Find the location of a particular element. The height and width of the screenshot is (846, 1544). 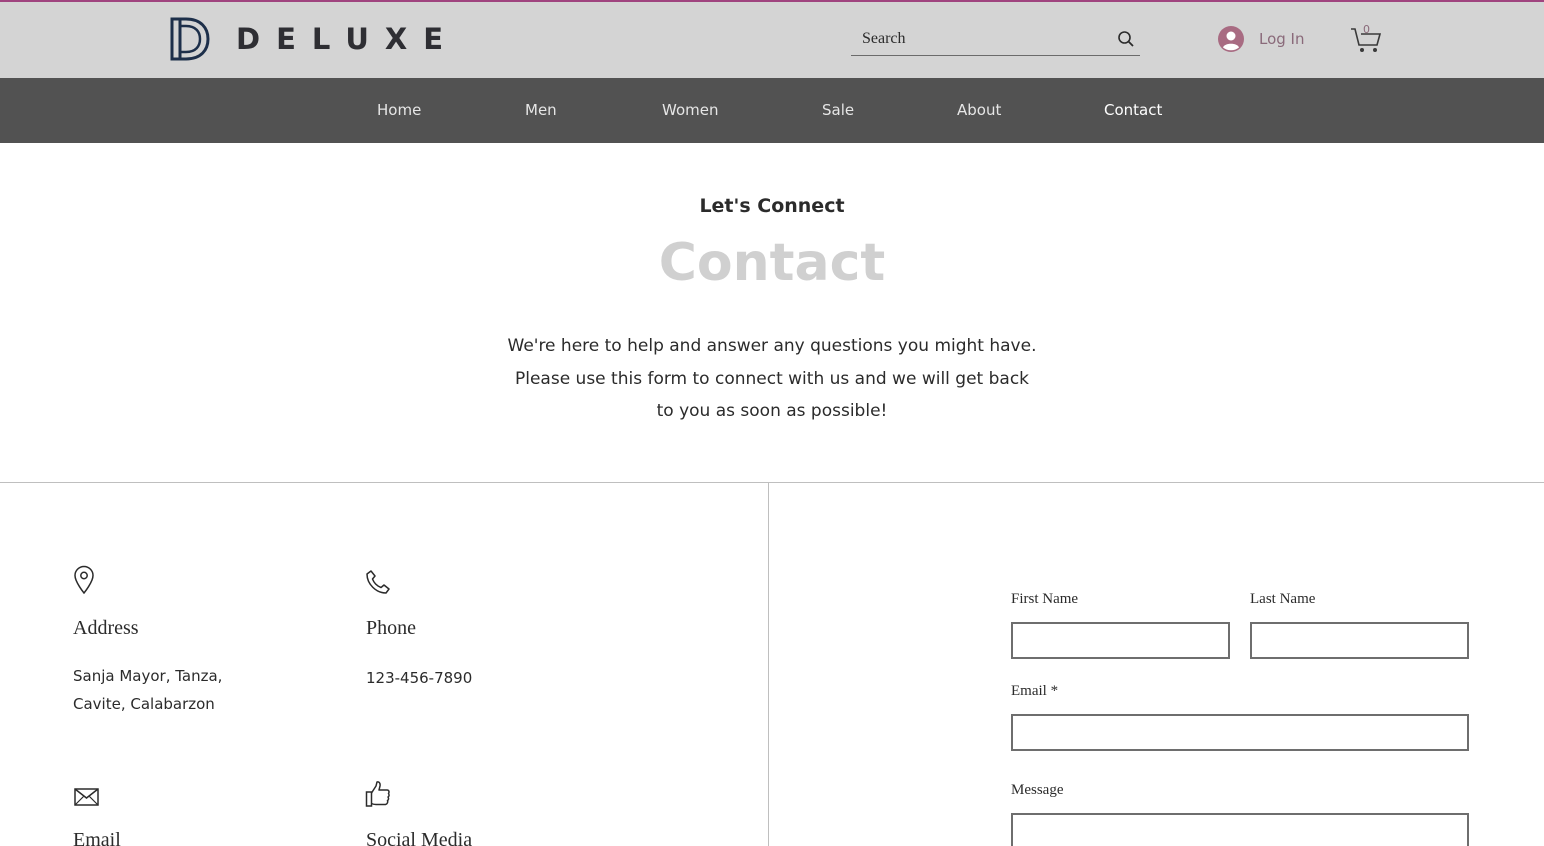

phone-value: 123-456-7890 is located at coordinates (419, 678).